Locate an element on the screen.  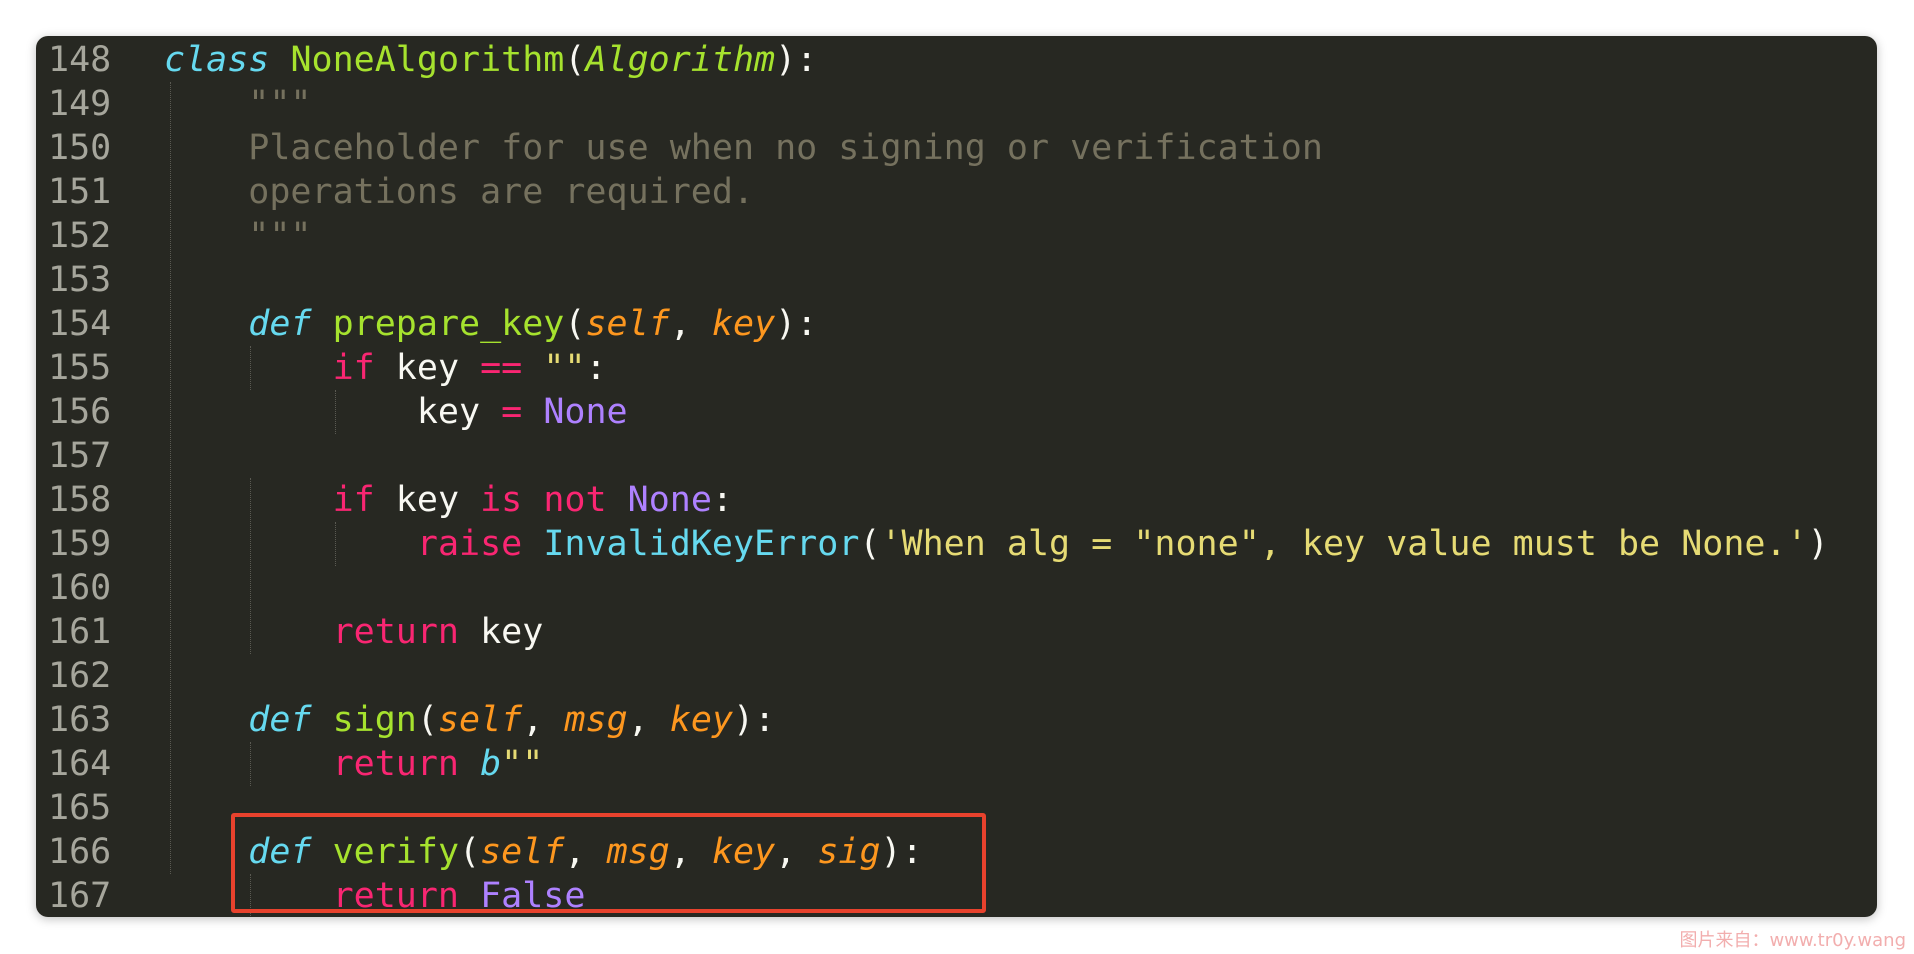
code-token: = is located at coordinates (512, 412).